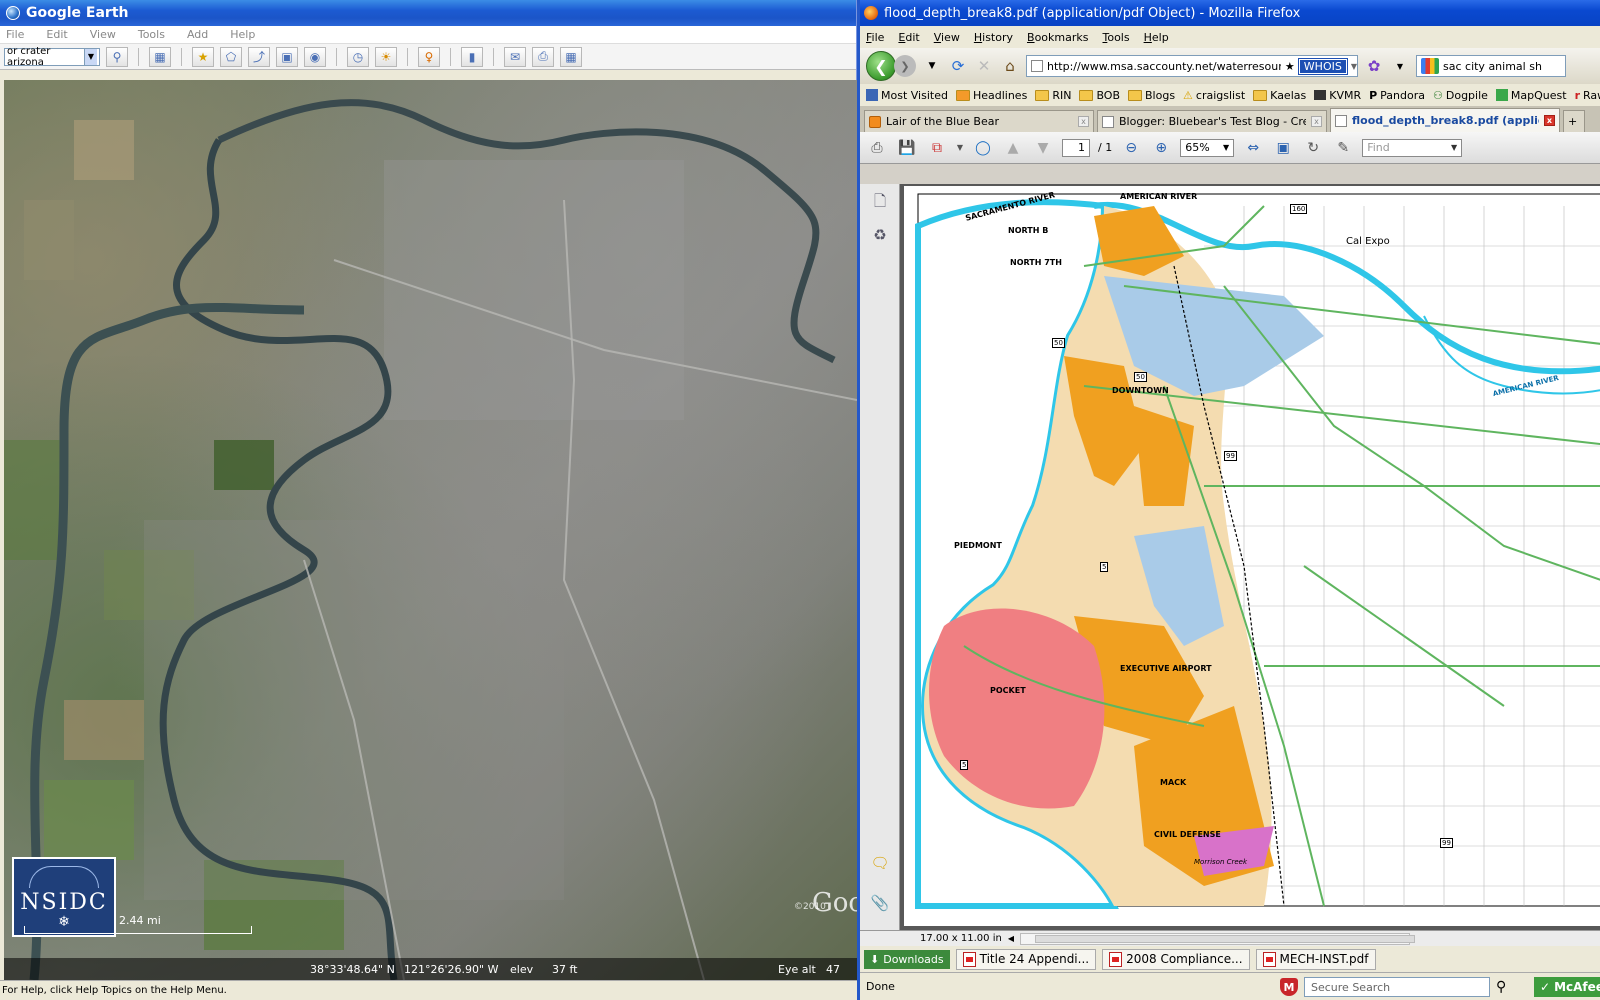 The height and width of the screenshot is (1000, 1600). Describe the element at coordinates (881, 66) in the screenshot. I see `back-button: ❮` at that location.